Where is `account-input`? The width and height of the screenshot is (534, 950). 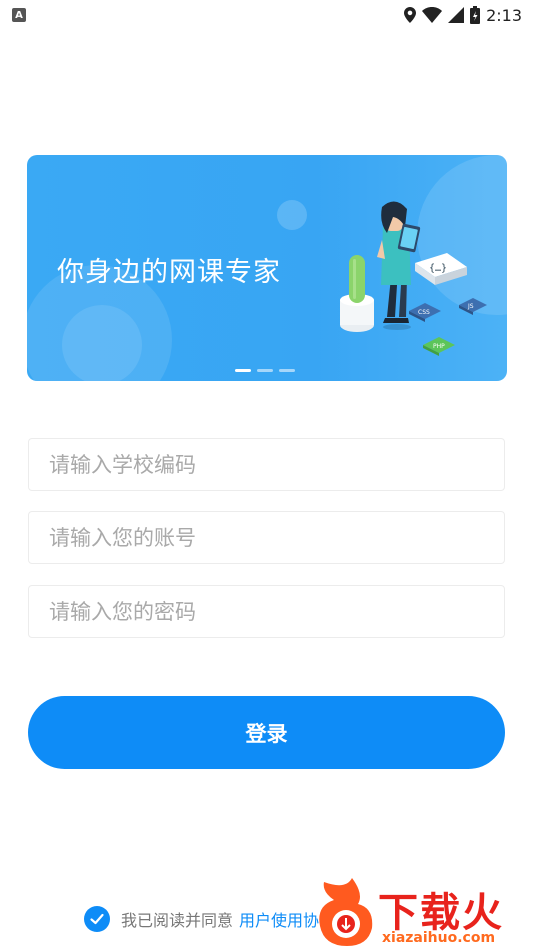 account-input is located at coordinates (266, 537).